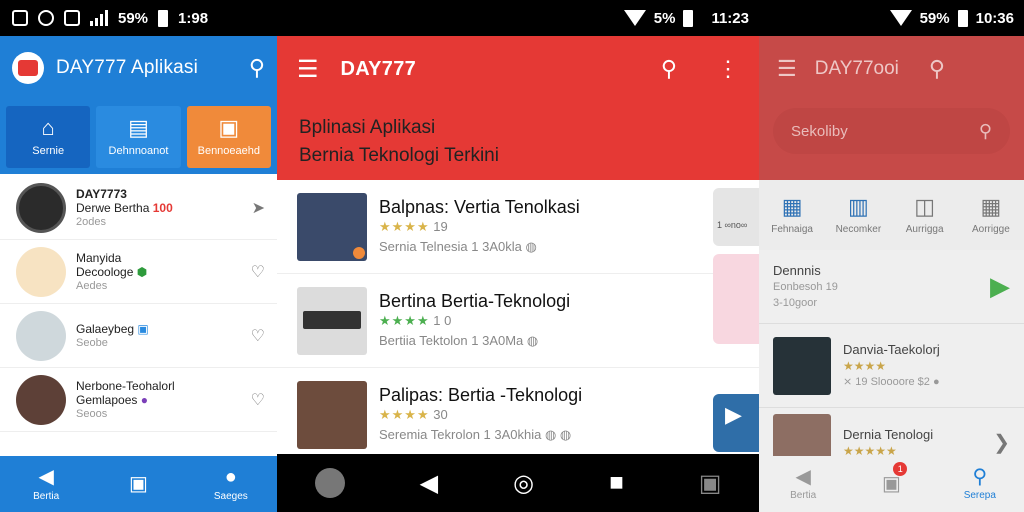 This screenshot has width=1024, height=512. I want to click on category-tab: ▦ Fehnaiga, so click(792, 215).